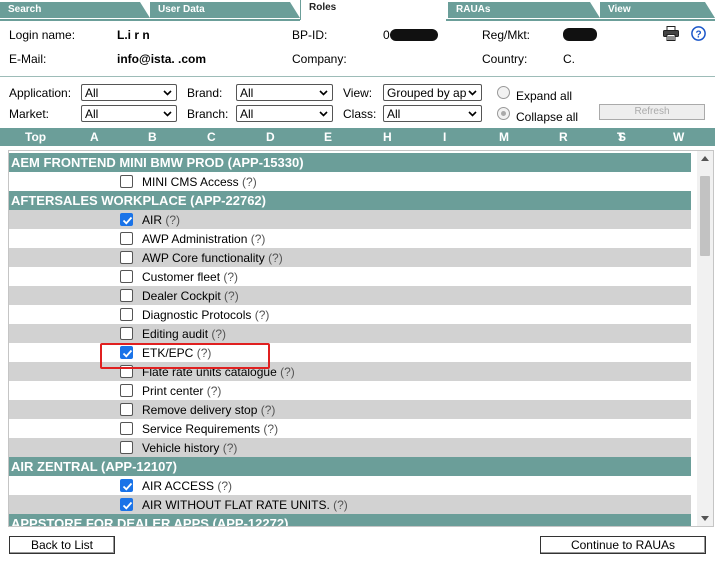 The width and height of the screenshot is (715, 561). I want to click on role-label: Editing audit (?), so click(184, 334).